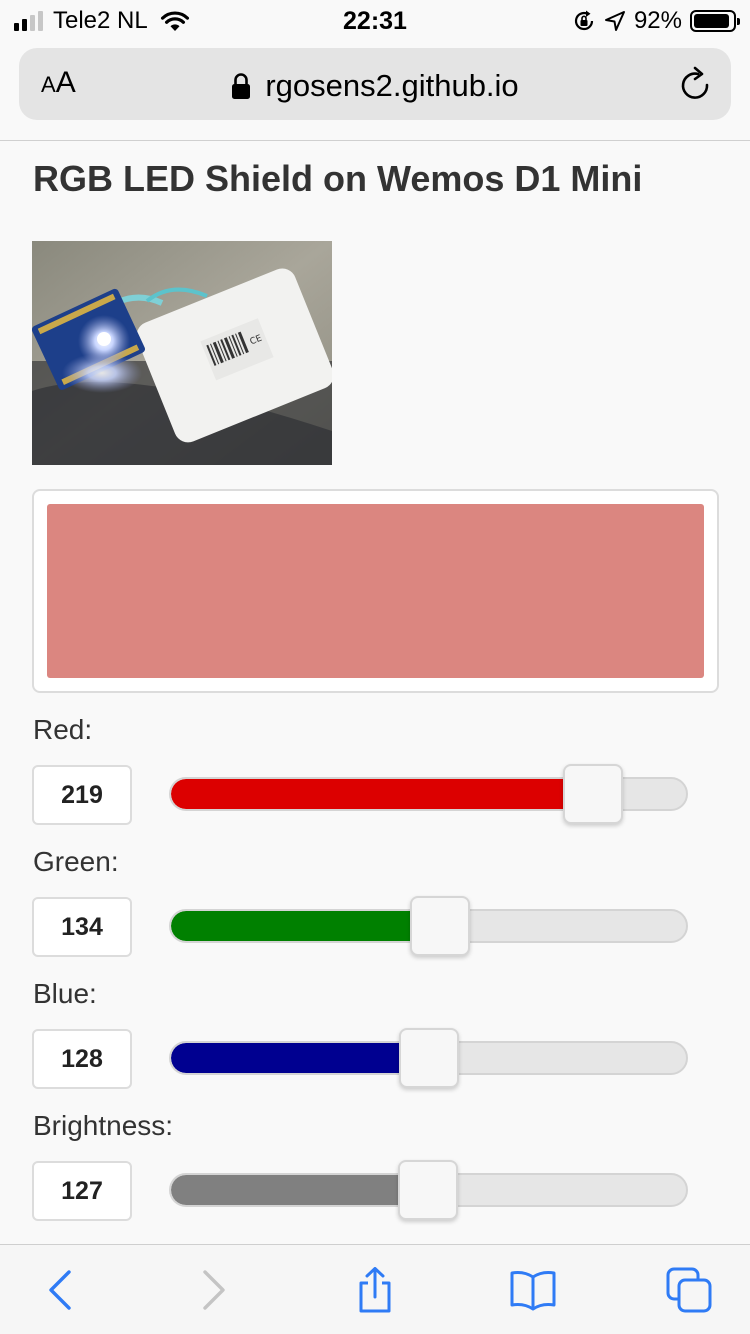 This screenshot has height=1334, width=750. Describe the element at coordinates (378, 794) in the screenshot. I see `red-slider-fill` at that location.